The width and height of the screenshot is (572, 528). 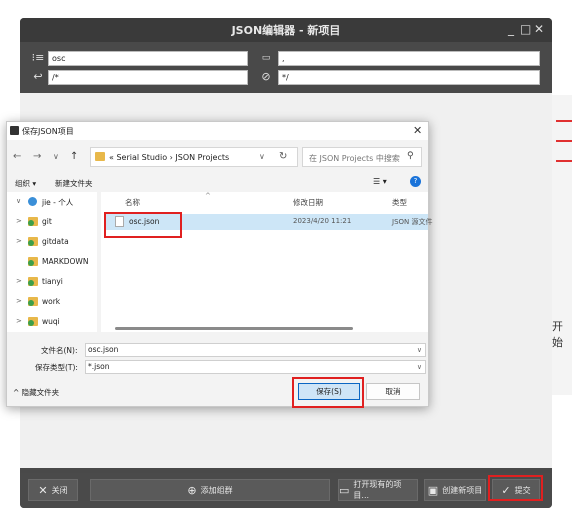 I want to click on sidebar-item-label: jie - 个人, so click(x=58, y=202).